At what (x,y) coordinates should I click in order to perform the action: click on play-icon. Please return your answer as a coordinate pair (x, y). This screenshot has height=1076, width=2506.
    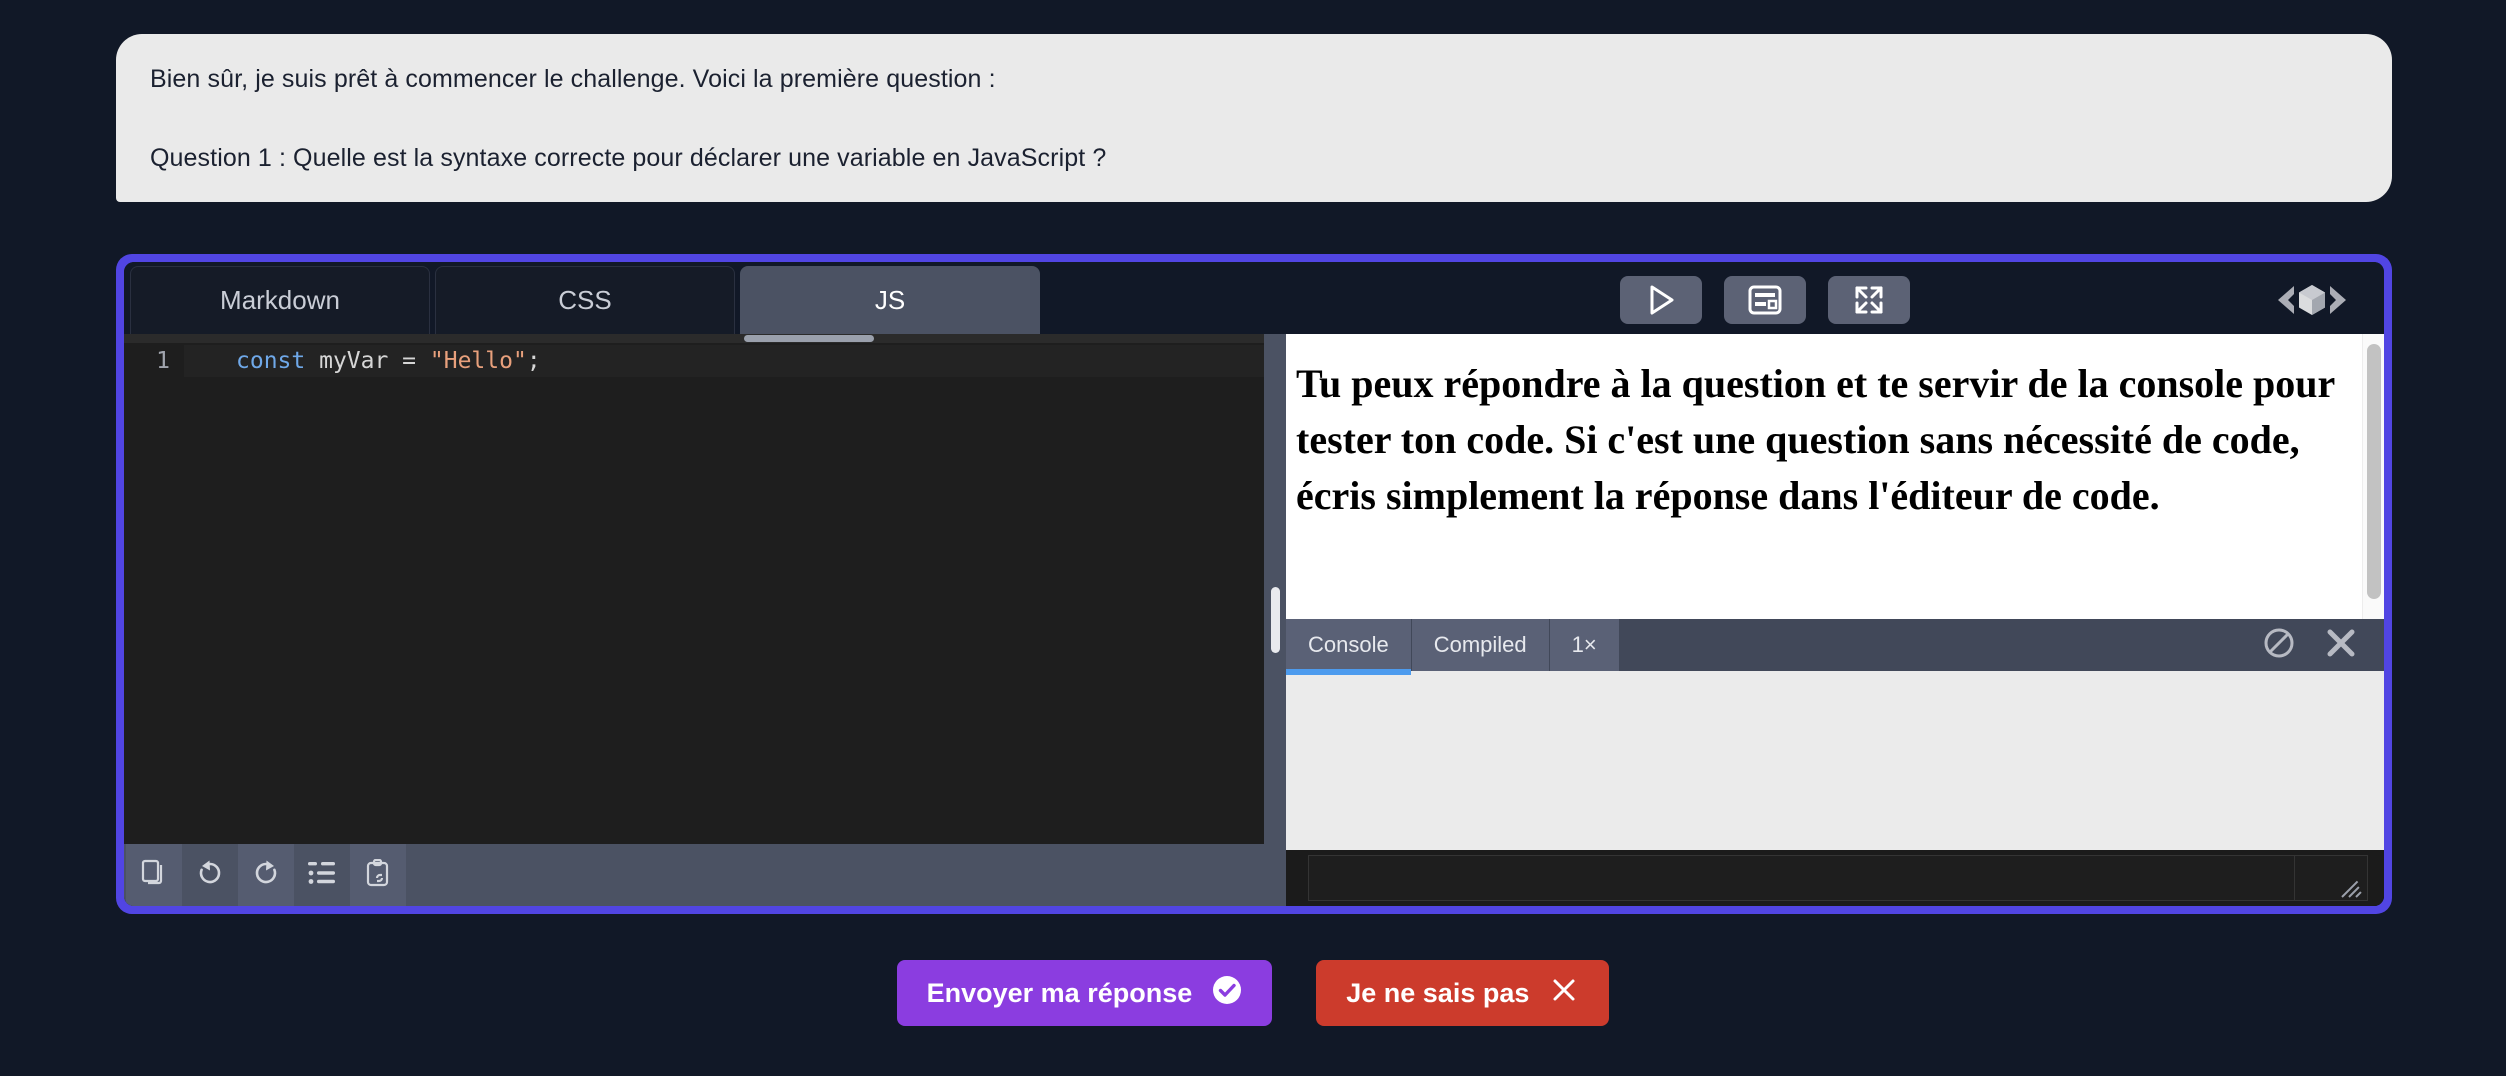
    Looking at the image, I should click on (1661, 300).